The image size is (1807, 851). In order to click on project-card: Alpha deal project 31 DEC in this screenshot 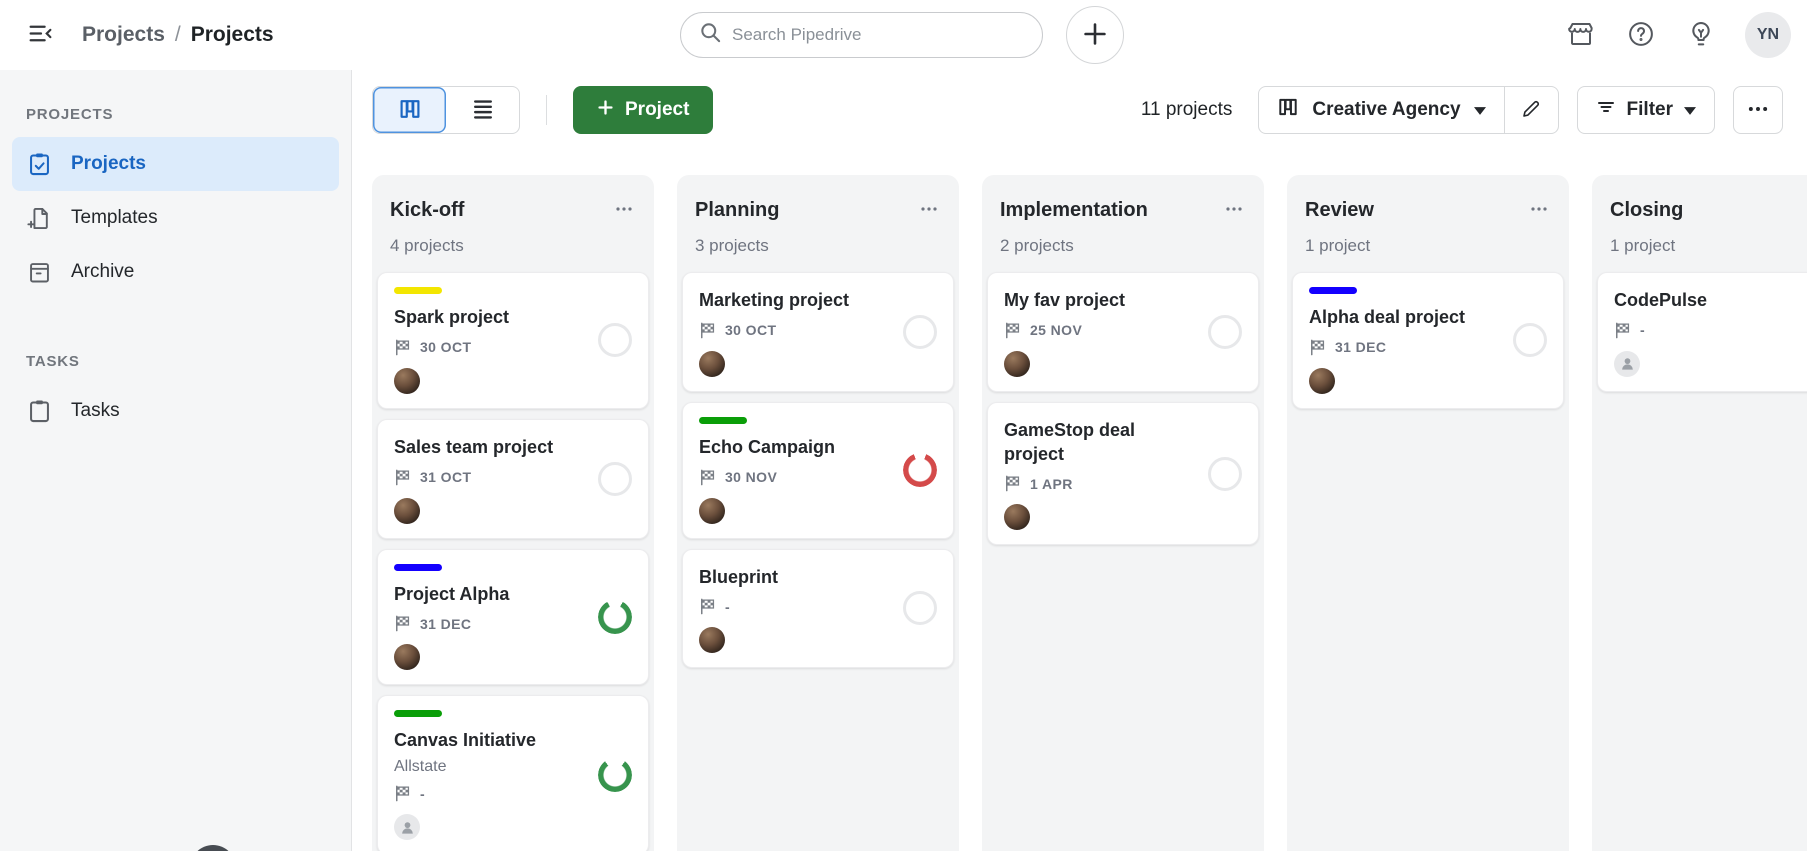, I will do `click(1428, 340)`.